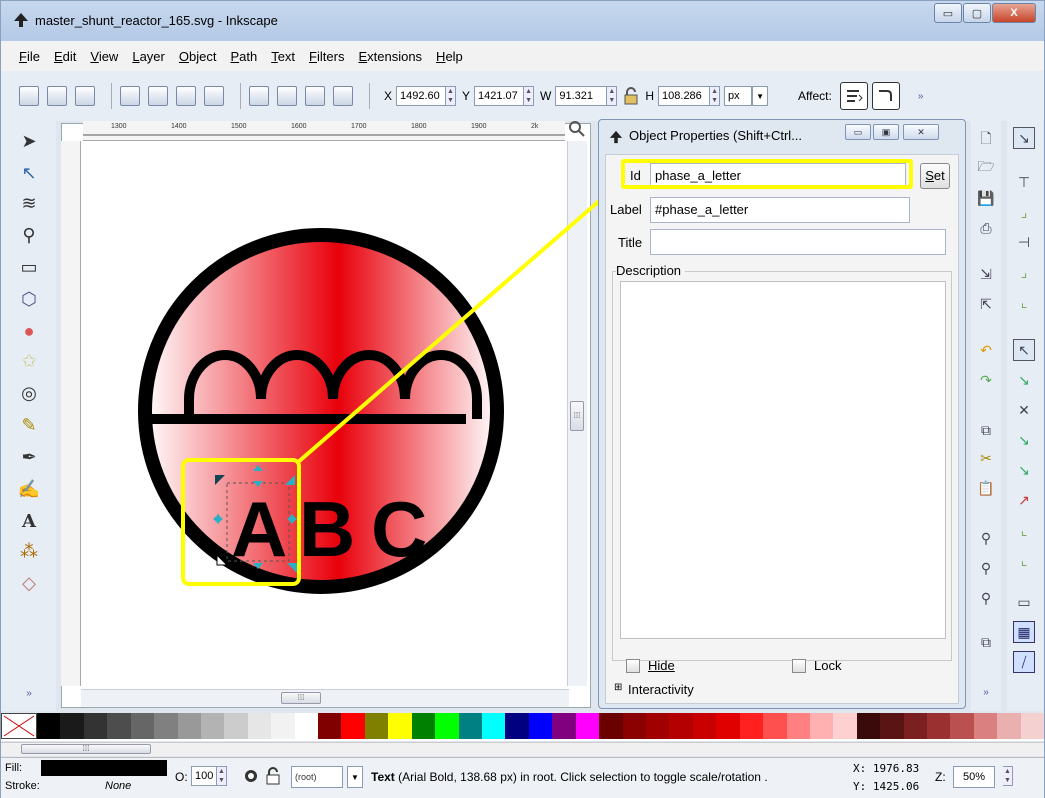 This screenshot has height=798, width=1045. Describe the element at coordinates (29, 583) in the screenshot. I see `eraser-tool-icon: ◇` at that location.